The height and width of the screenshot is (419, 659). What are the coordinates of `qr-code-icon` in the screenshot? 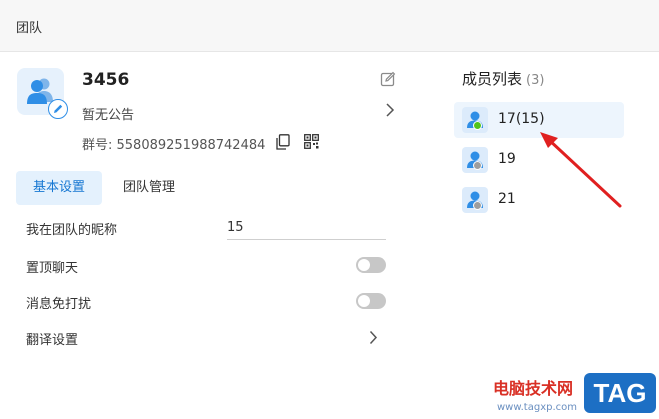 It's located at (311, 141).